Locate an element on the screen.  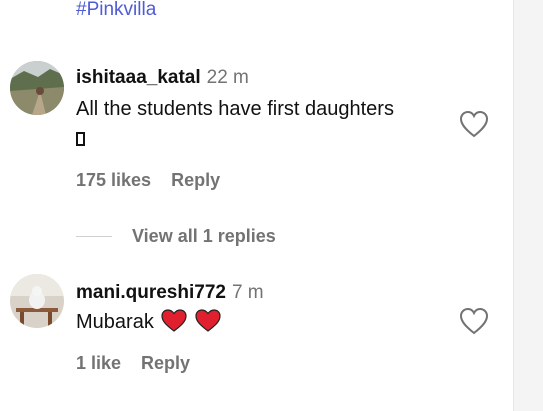
like-count: 175 likes is located at coordinates (113, 180).